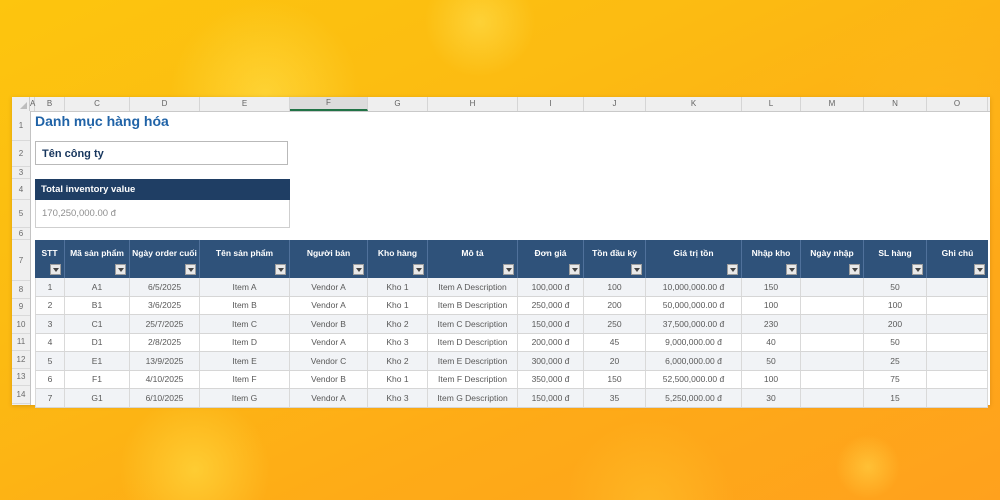 The image size is (1000, 500). What do you see at coordinates (21, 260) in the screenshot?
I see `row-header-7: 7` at bounding box center [21, 260].